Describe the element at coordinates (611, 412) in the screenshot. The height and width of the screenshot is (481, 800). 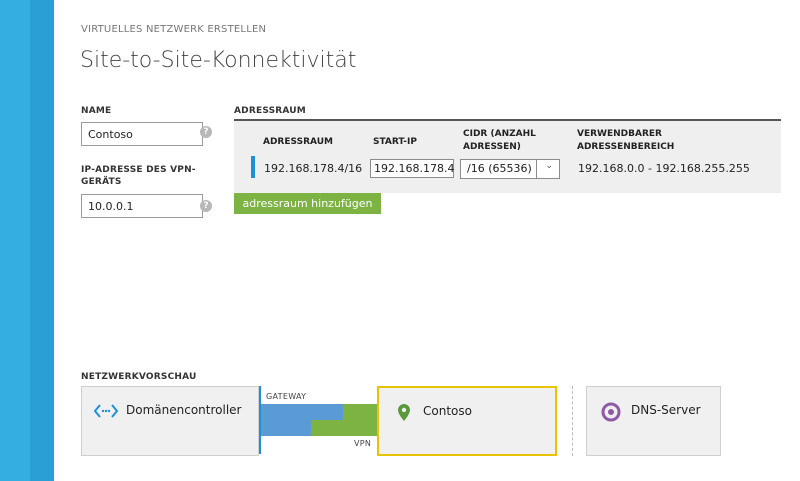
I see `target-circle-icon` at that location.